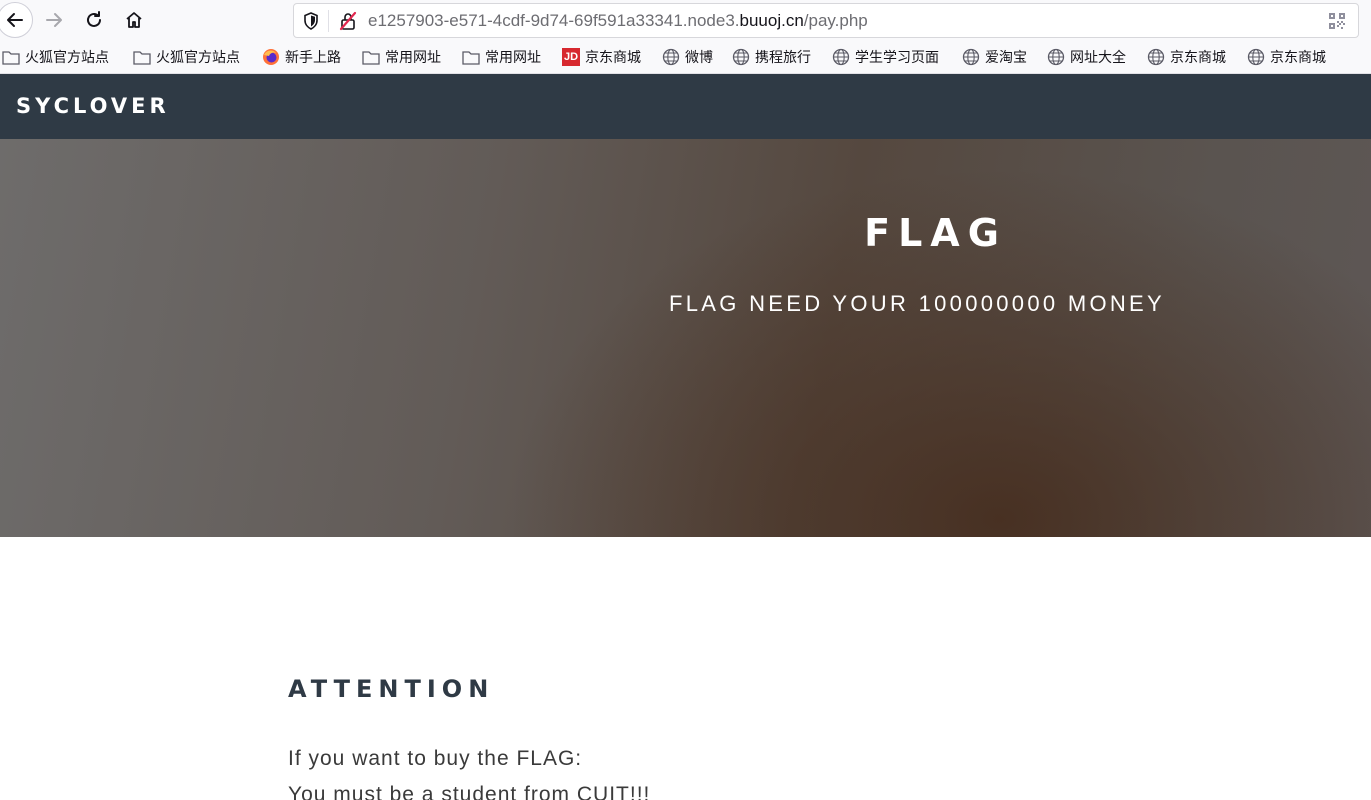 The width and height of the screenshot is (1371, 800). I want to click on hero-subtitle: FLAG NEED YOUR 100000000 MONEY, so click(917, 303).